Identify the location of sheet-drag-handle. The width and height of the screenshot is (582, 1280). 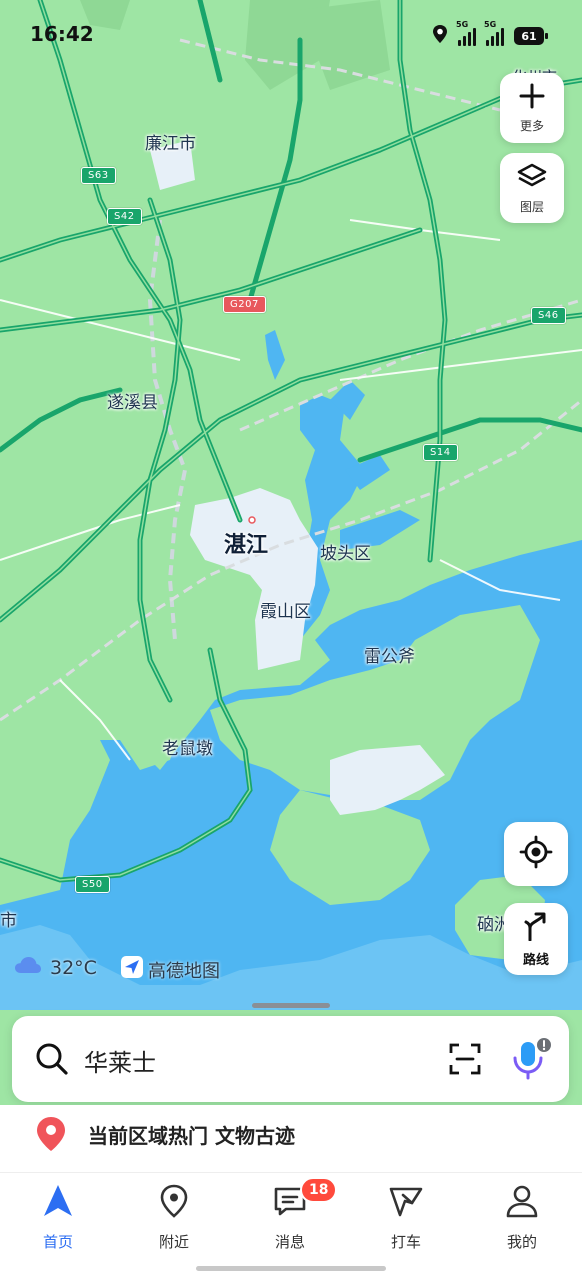
(291, 1005).